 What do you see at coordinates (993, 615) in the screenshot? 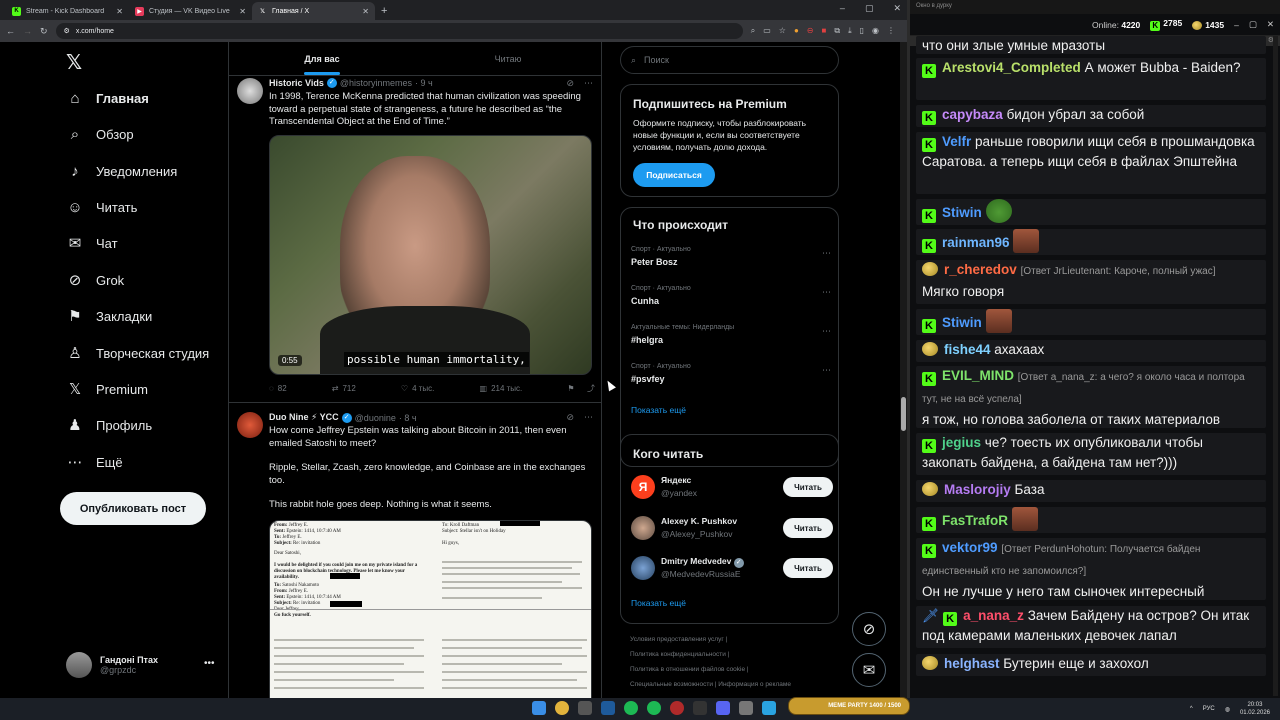
I see `username: a_nana_z` at bounding box center [993, 615].